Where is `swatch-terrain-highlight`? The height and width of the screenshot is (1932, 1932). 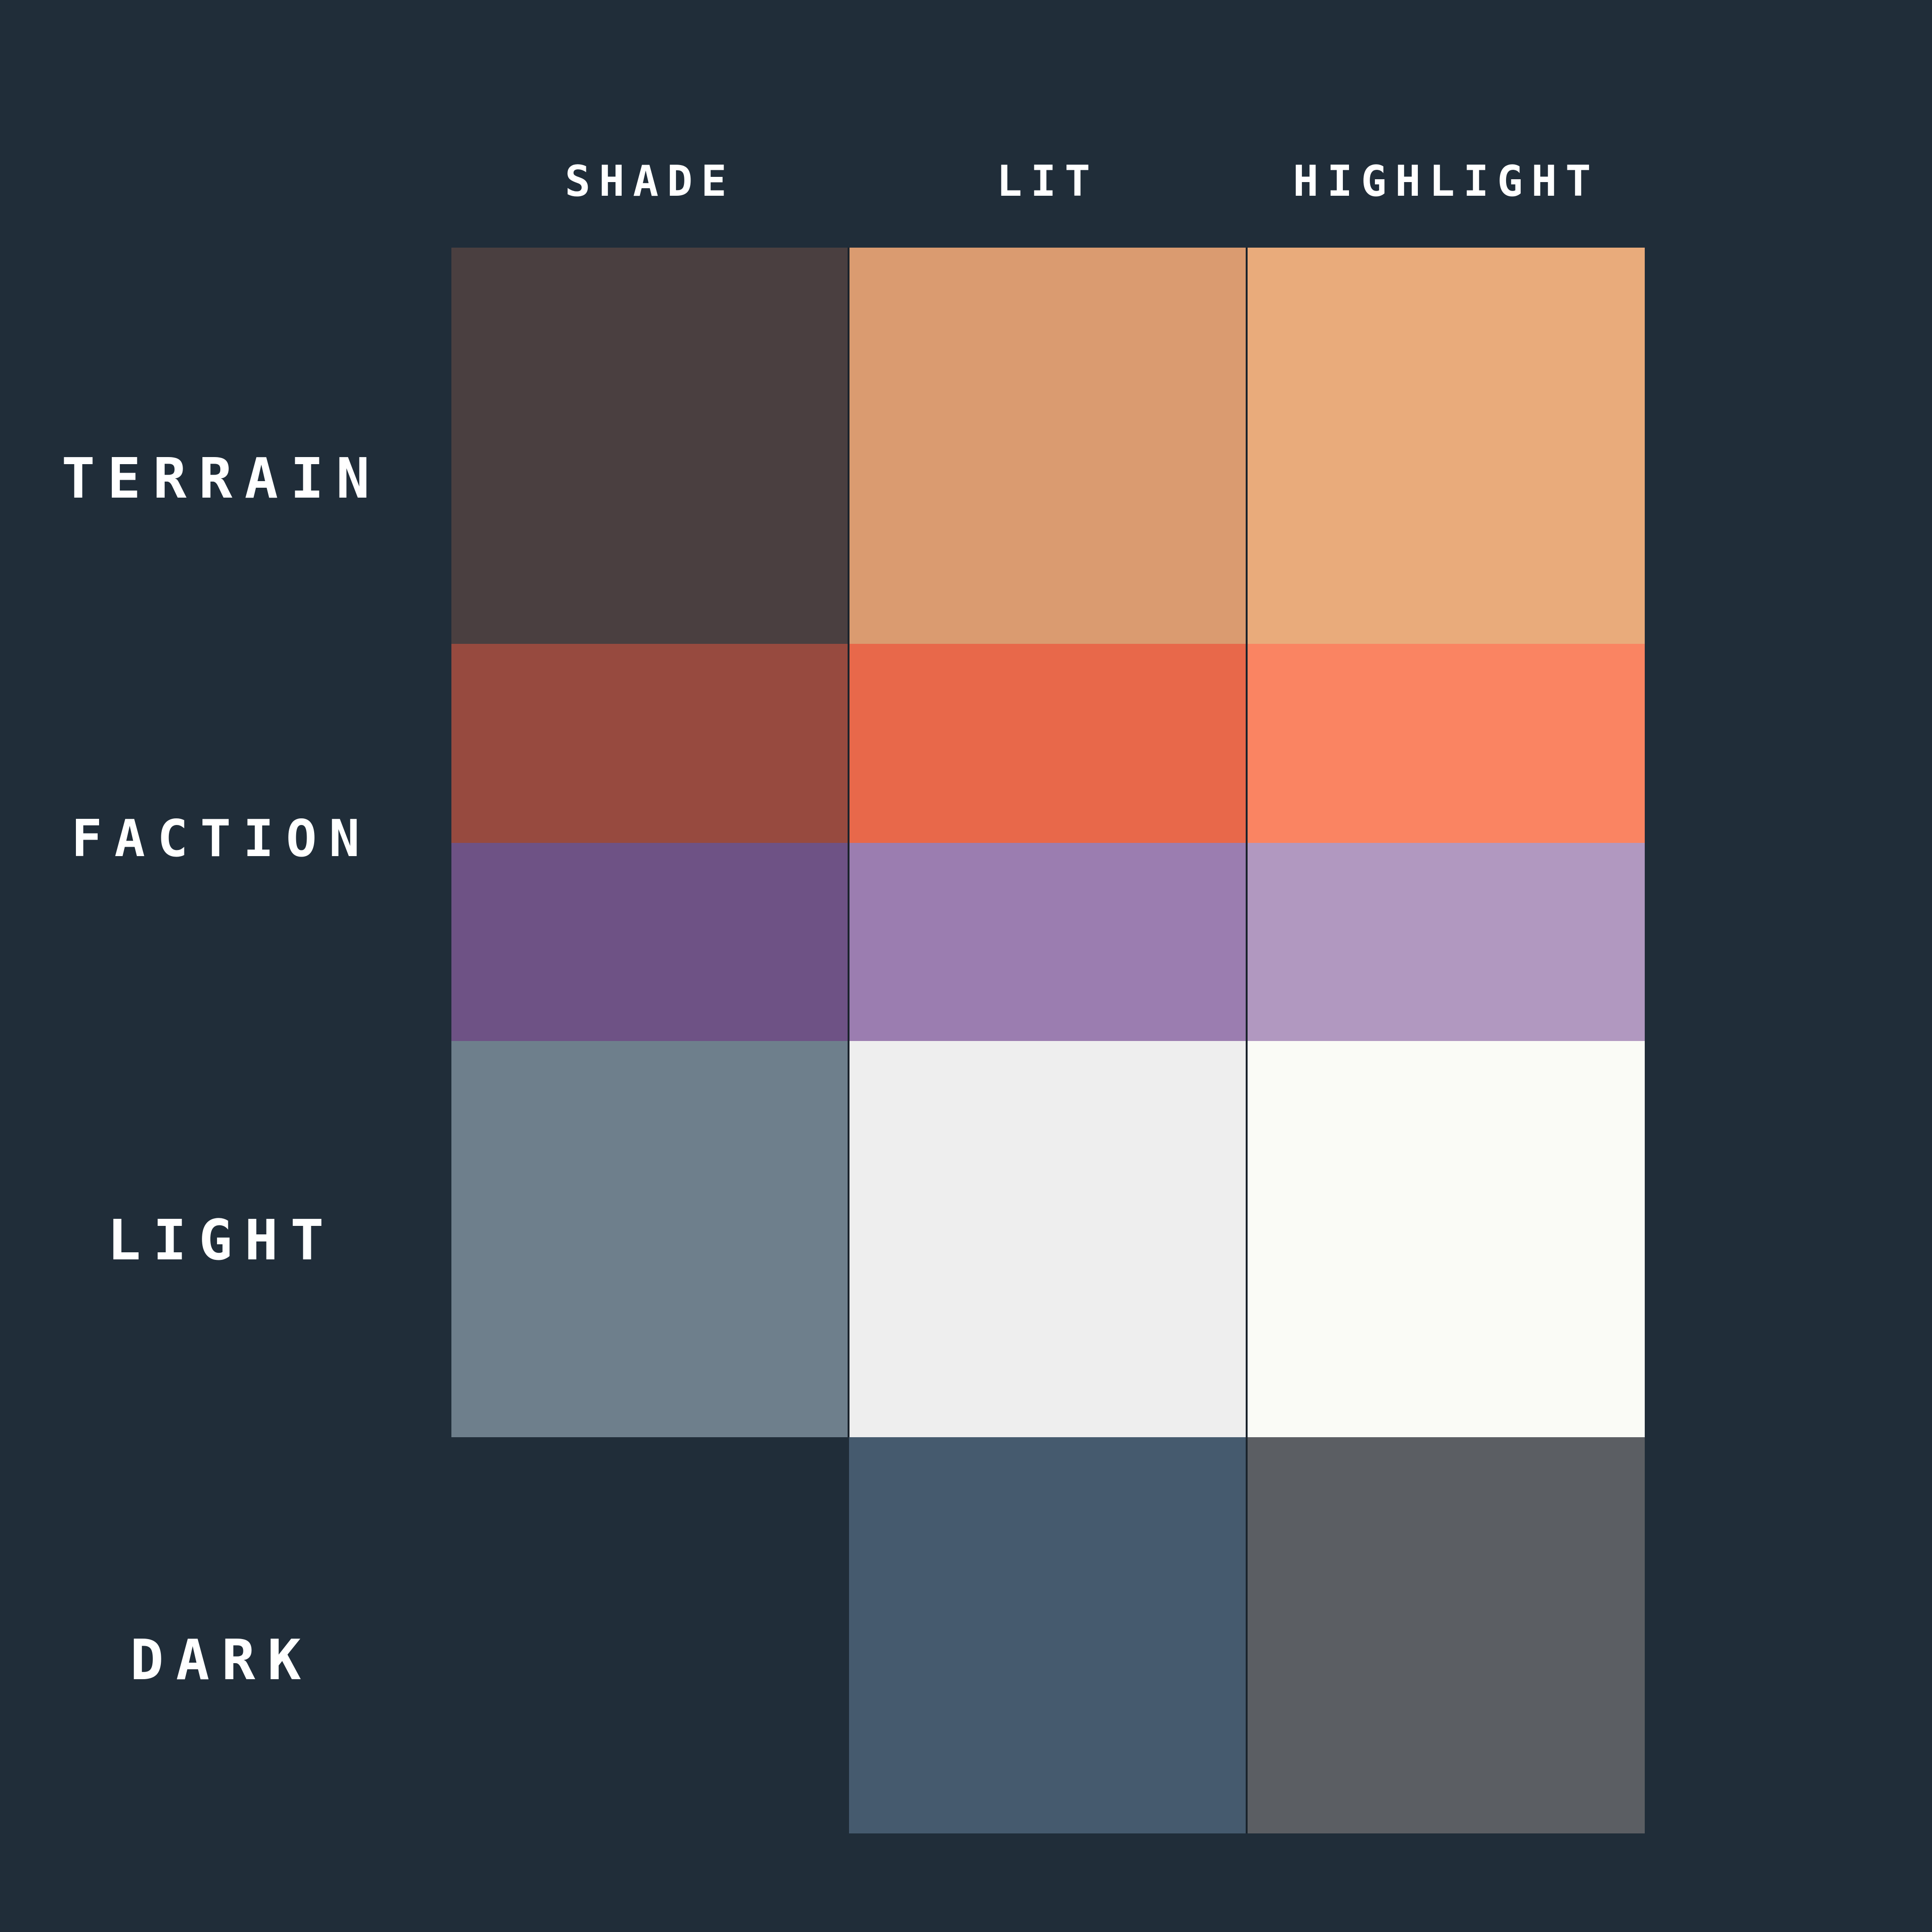
swatch-terrain-highlight is located at coordinates (1446, 446).